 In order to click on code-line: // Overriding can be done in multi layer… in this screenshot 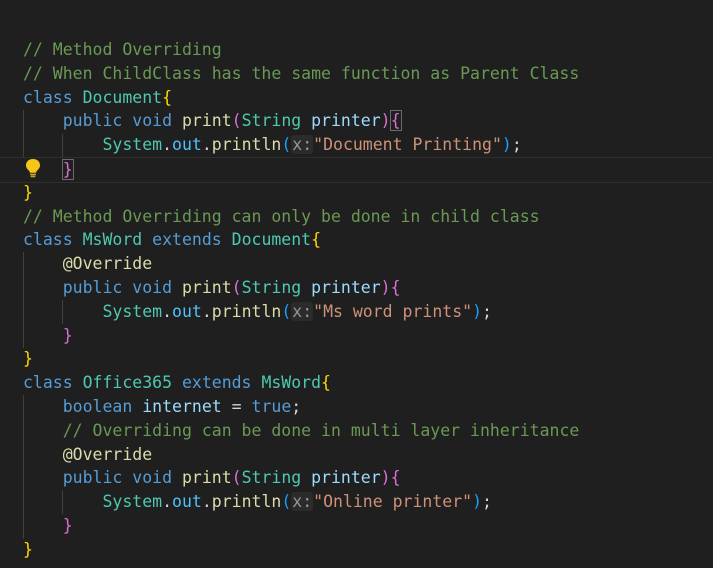, I will do `click(356, 431)`.